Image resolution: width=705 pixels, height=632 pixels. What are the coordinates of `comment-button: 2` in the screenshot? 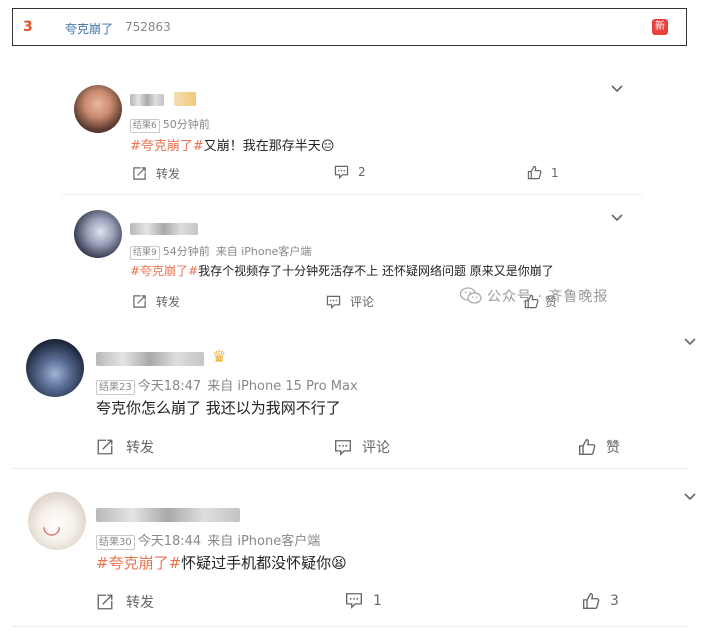 It's located at (350, 172).